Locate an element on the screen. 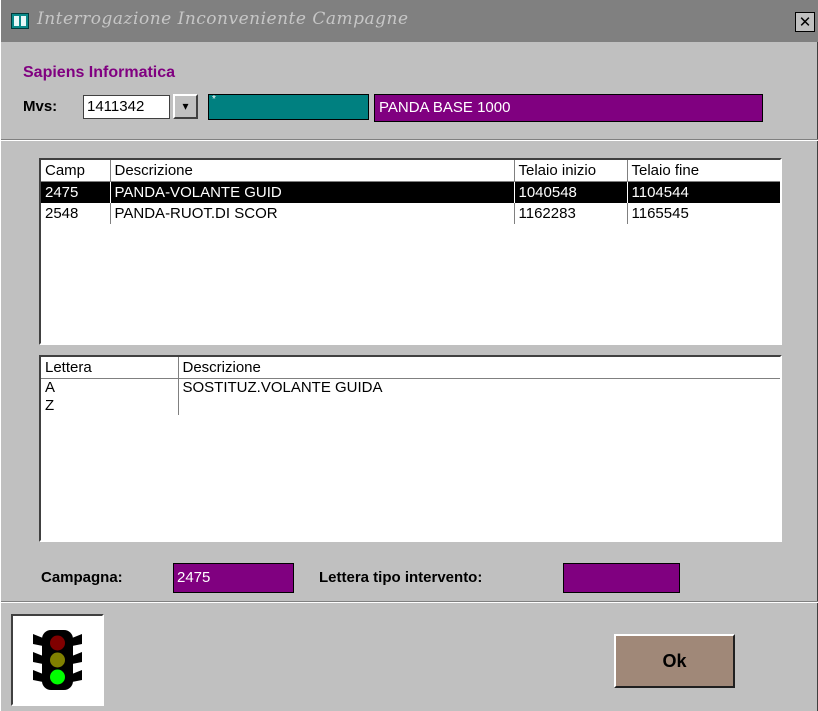 This screenshot has width=818, height=711. description-cell: PANDA-VOLANTE GUID is located at coordinates (312, 192).